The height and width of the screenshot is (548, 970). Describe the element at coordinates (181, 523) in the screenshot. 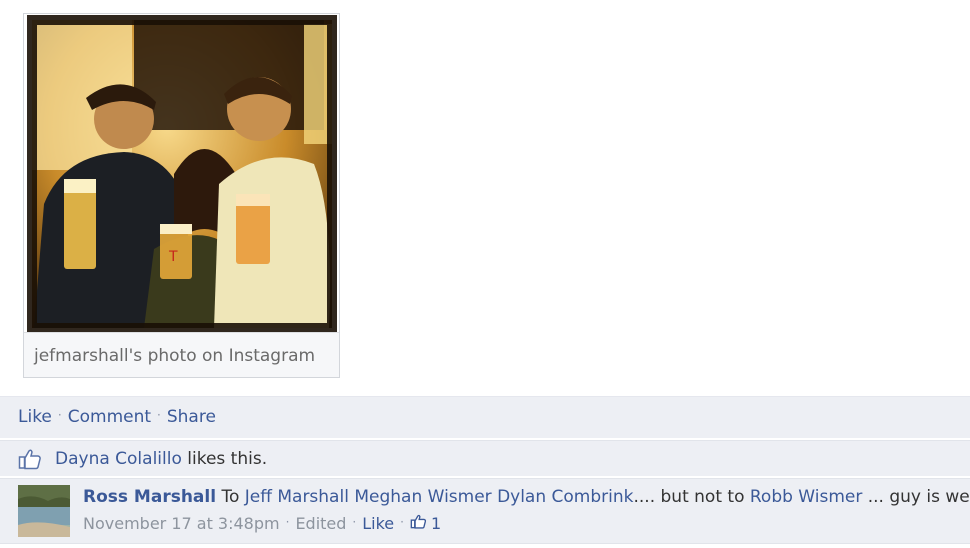

I see `comment-timestamp: November 17 at 3:48pm` at that location.